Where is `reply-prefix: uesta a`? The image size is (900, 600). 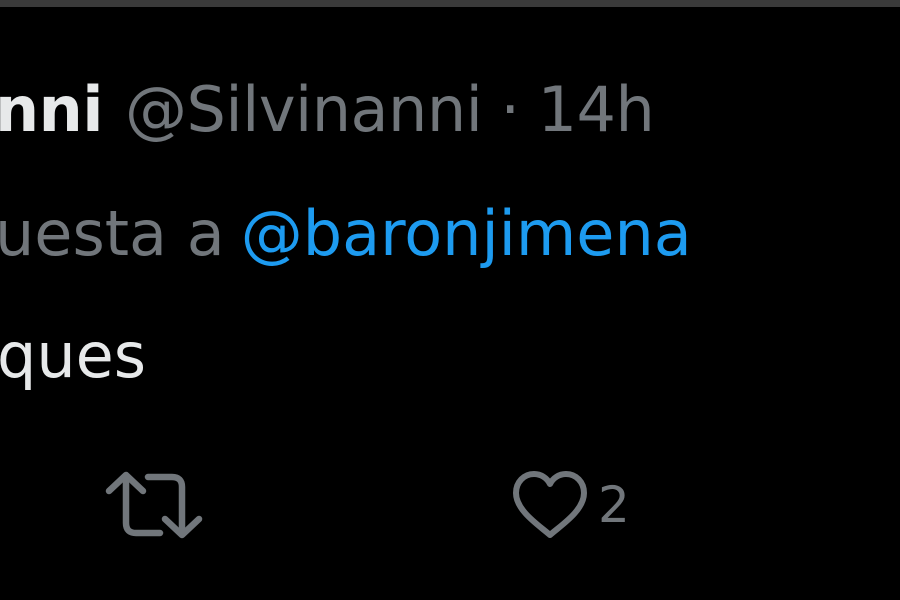
reply-prefix: uesta a is located at coordinates (112, 233).